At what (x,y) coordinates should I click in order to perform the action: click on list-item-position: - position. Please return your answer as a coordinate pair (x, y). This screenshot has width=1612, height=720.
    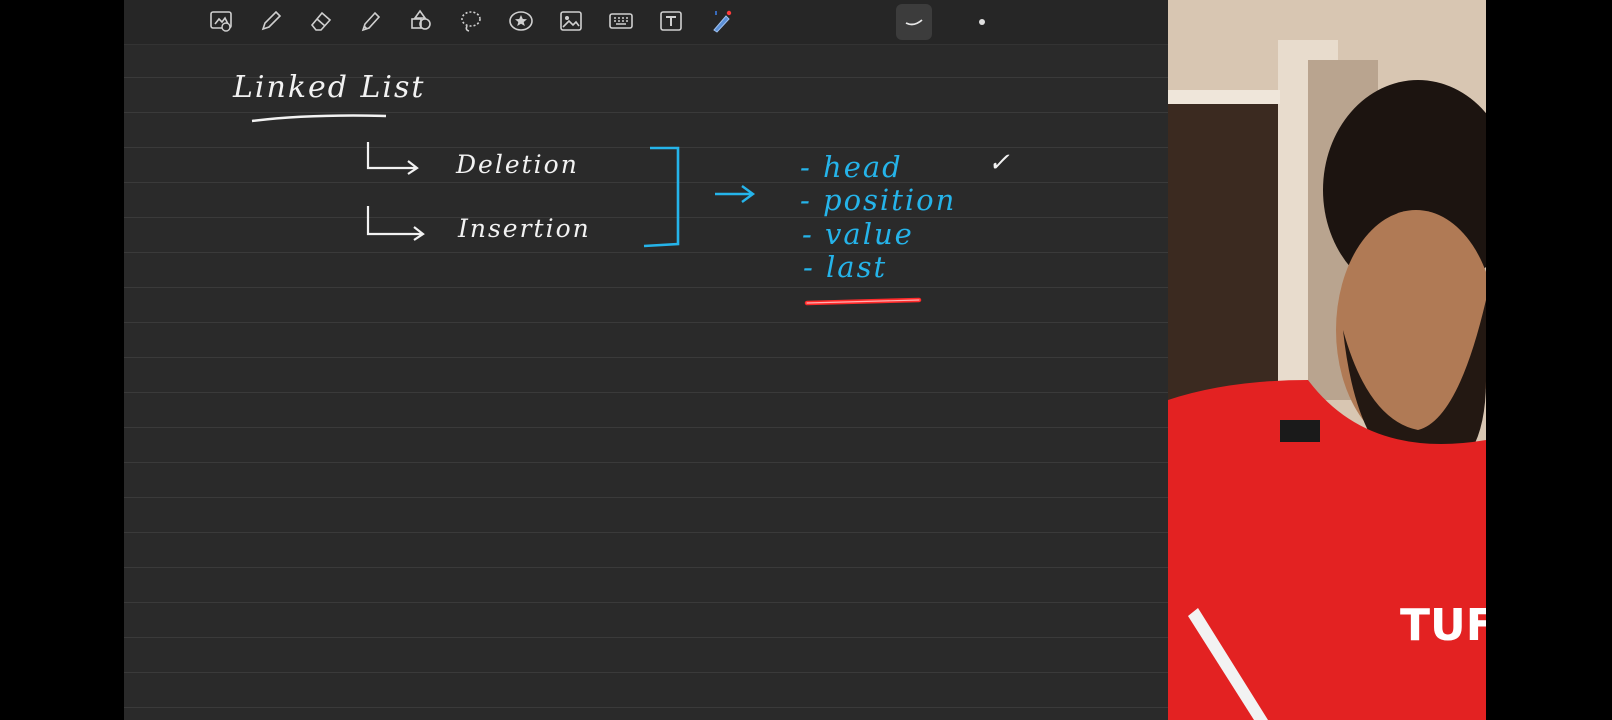
    Looking at the image, I should click on (878, 200).